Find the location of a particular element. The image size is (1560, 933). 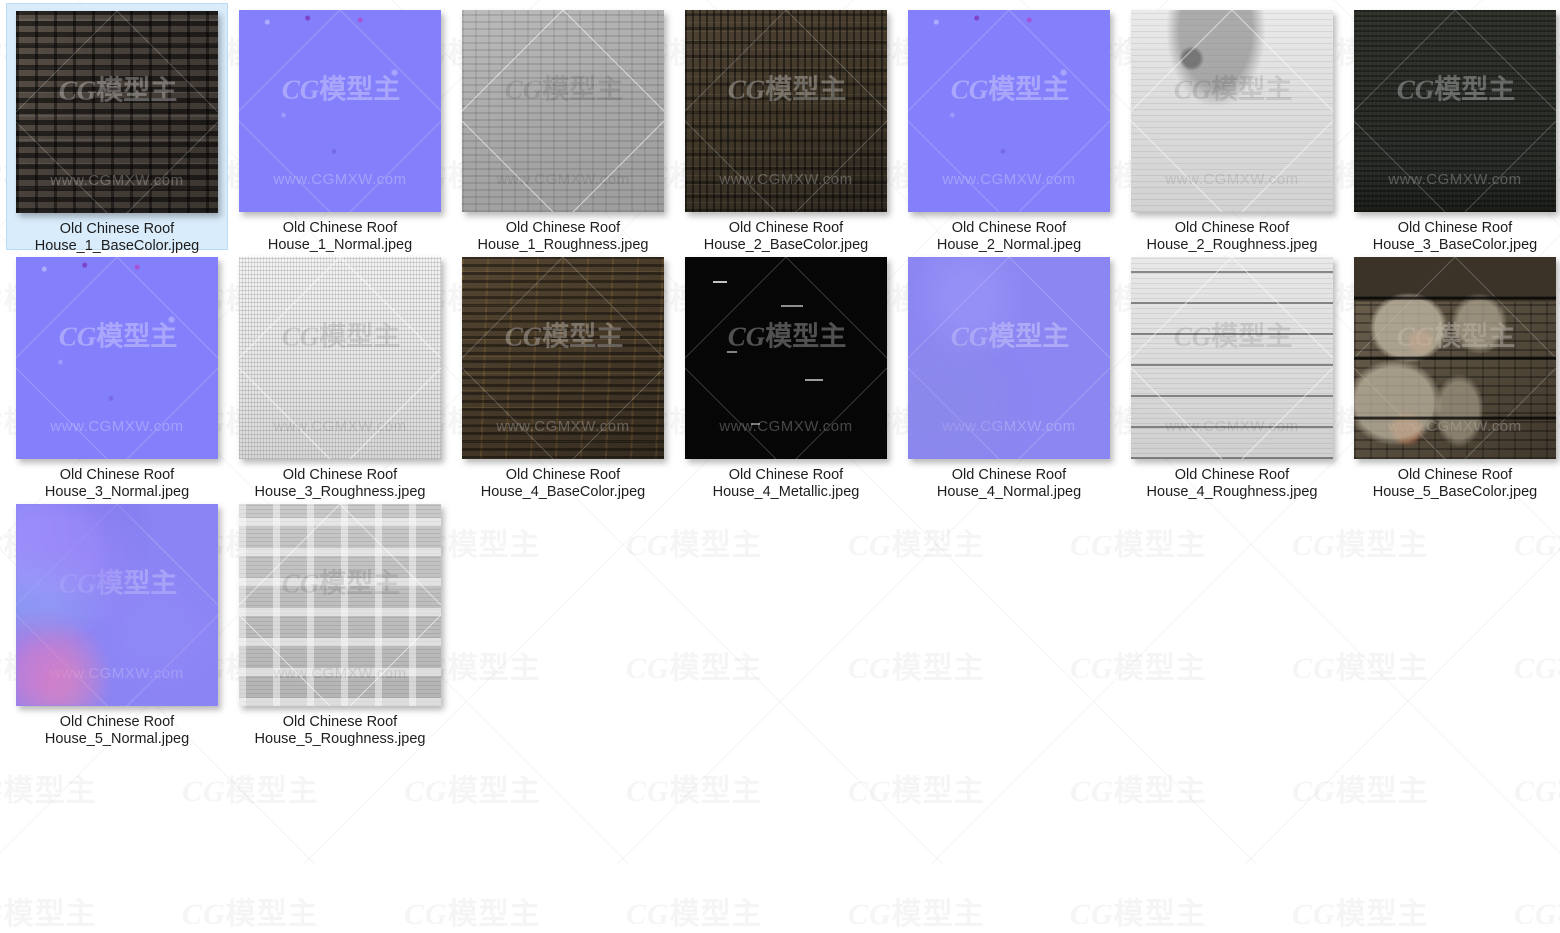

file-name-label: Old Chinese Roof House_2_BaseColor.jpeg is located at coordinates (786, 236).